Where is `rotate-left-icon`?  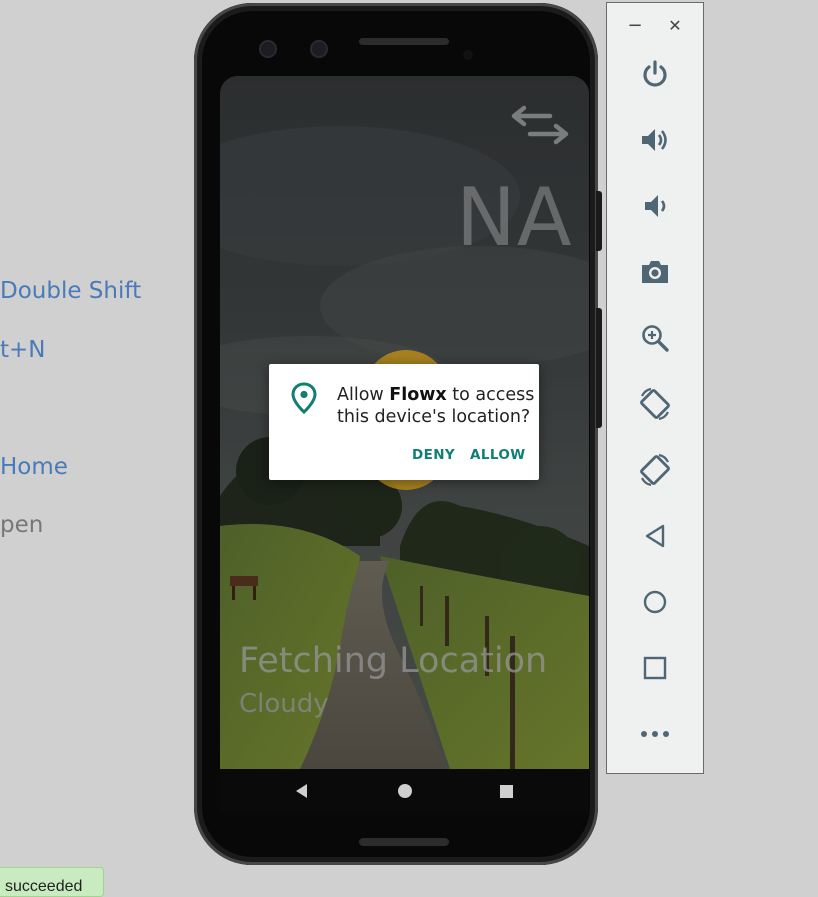 rotate-left-icon is located at coordinates (655, 404).